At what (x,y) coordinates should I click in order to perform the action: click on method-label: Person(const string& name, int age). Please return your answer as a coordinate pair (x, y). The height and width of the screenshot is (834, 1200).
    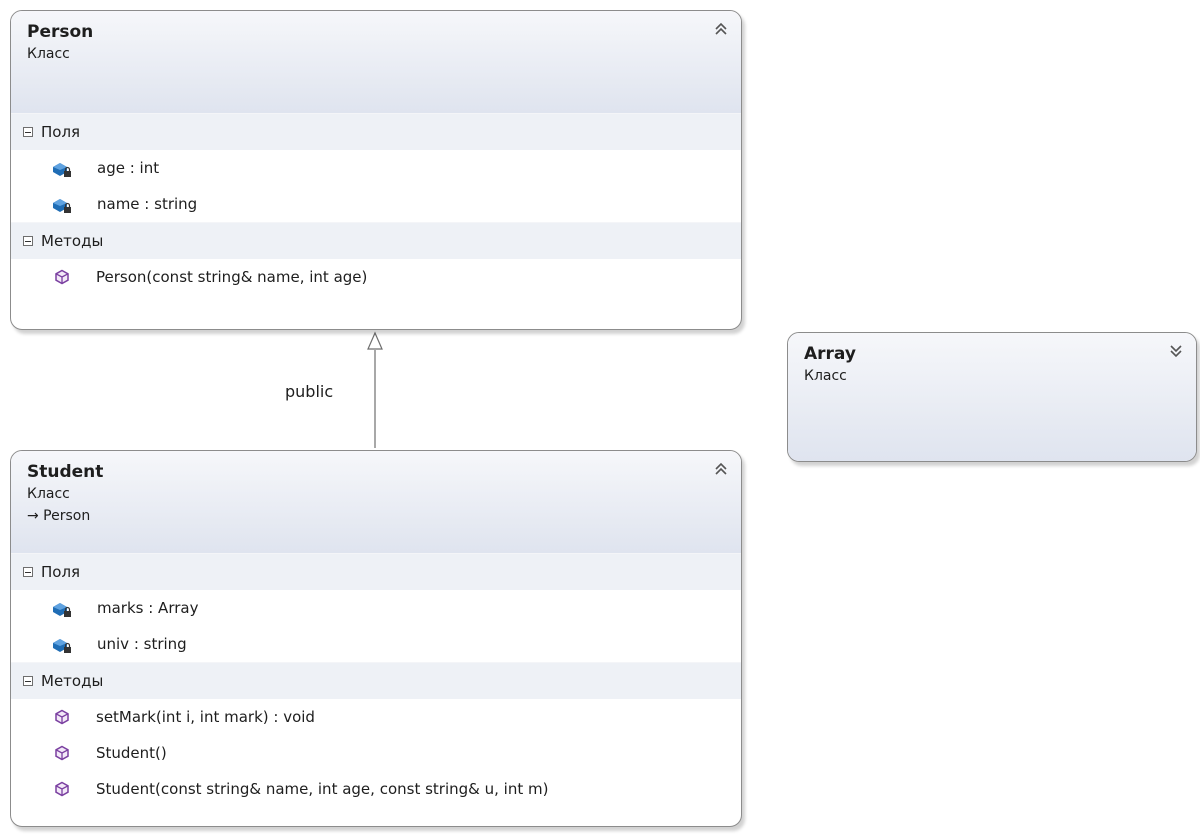
    Looking at the image, I should click on (232, 277).